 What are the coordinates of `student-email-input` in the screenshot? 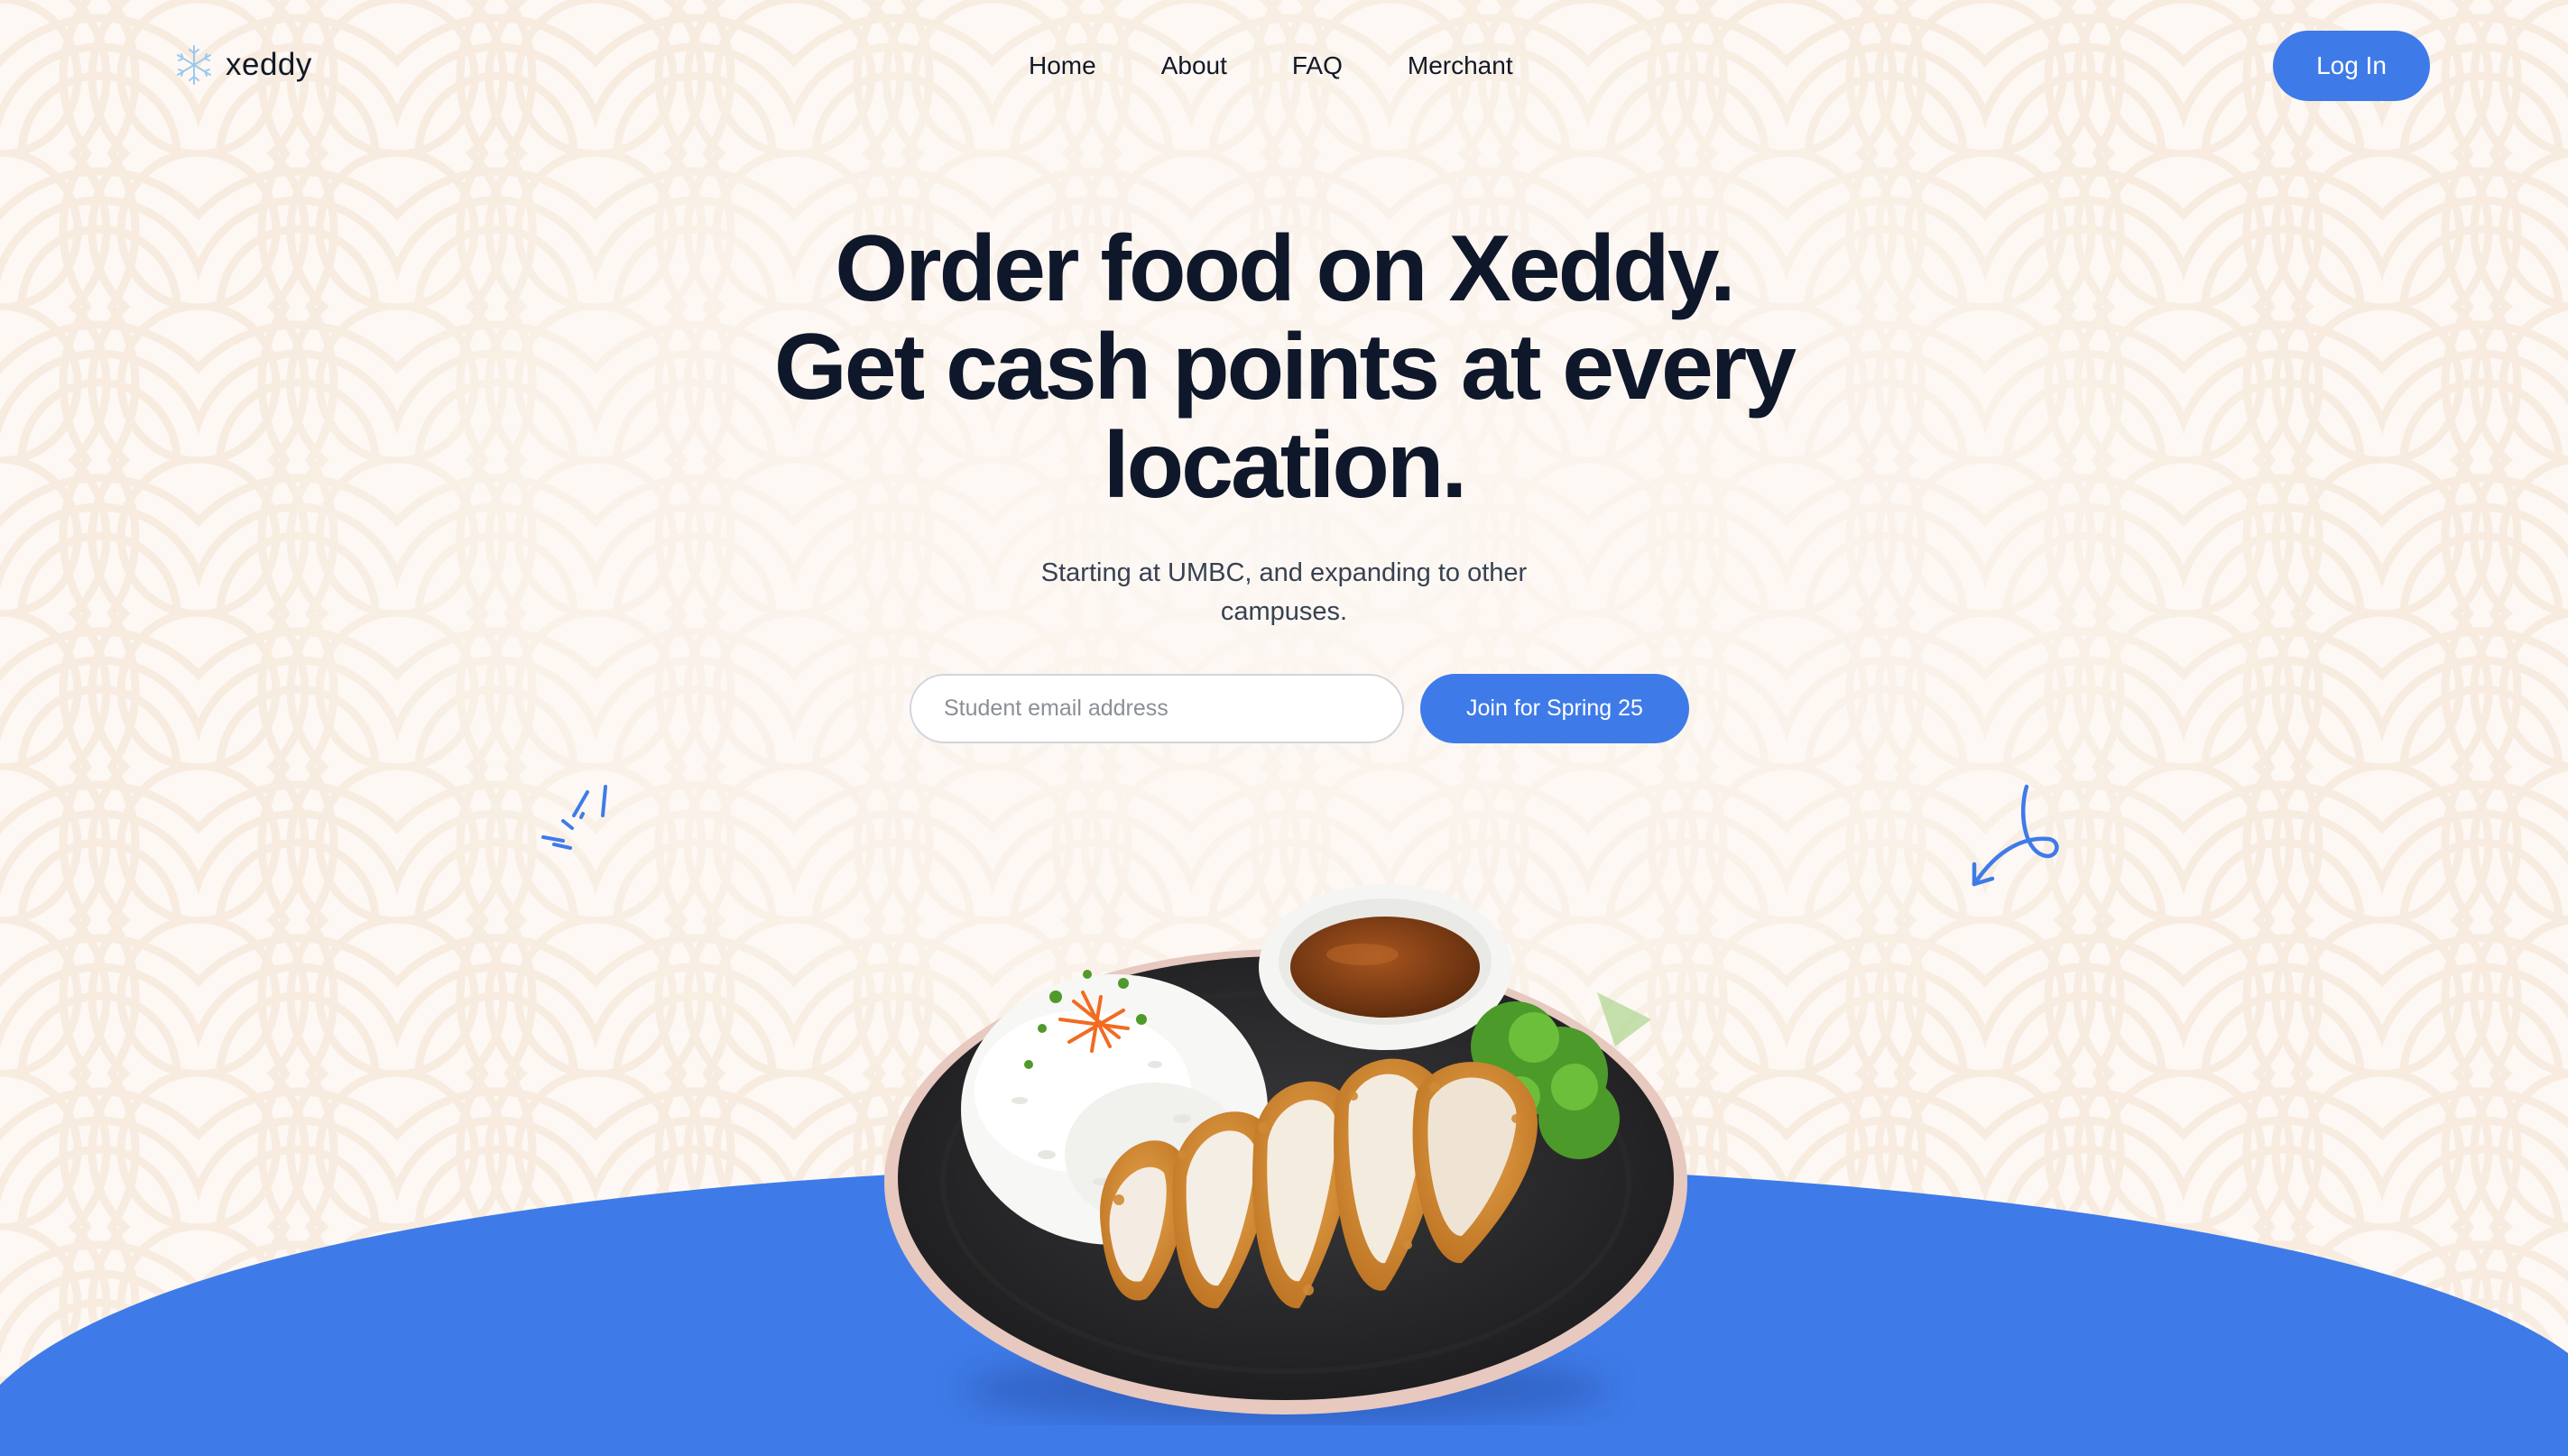 It's located at (1157, 709).